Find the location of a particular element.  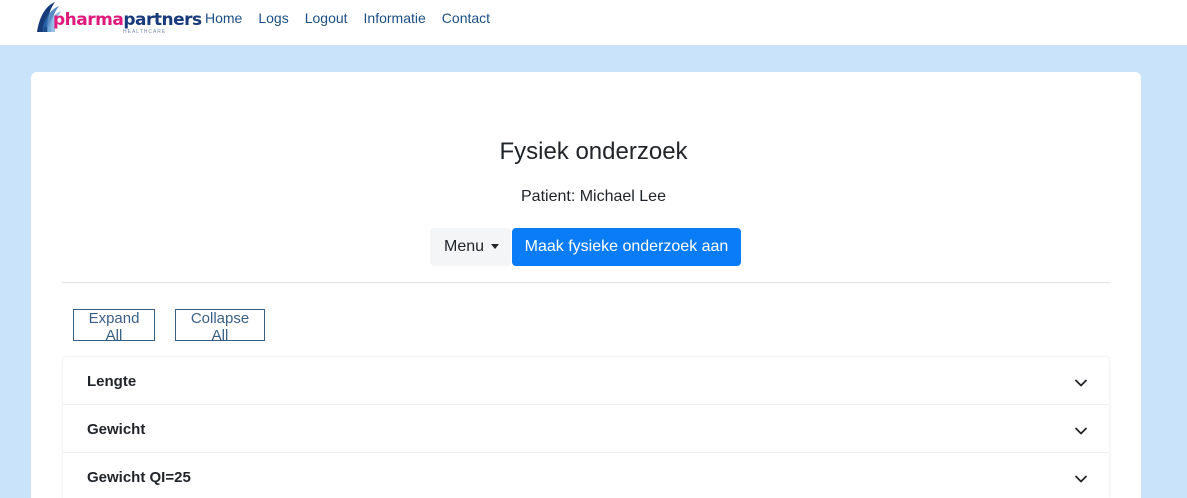

brand-badge: TIB is located at coordinates (43, 31).